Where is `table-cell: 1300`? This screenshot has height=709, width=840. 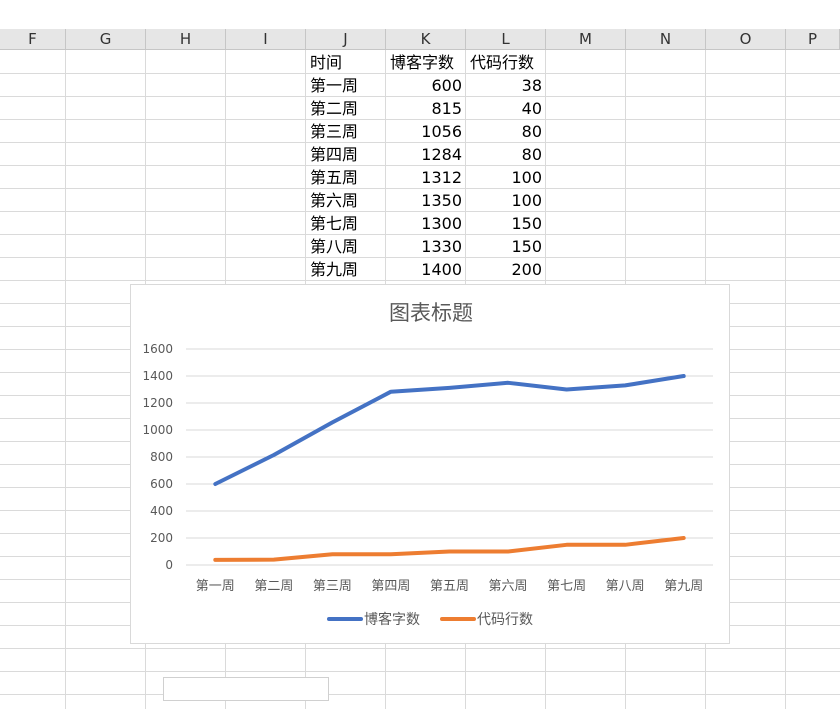 table-cell: 1300 is located at coordinates (426, 223).